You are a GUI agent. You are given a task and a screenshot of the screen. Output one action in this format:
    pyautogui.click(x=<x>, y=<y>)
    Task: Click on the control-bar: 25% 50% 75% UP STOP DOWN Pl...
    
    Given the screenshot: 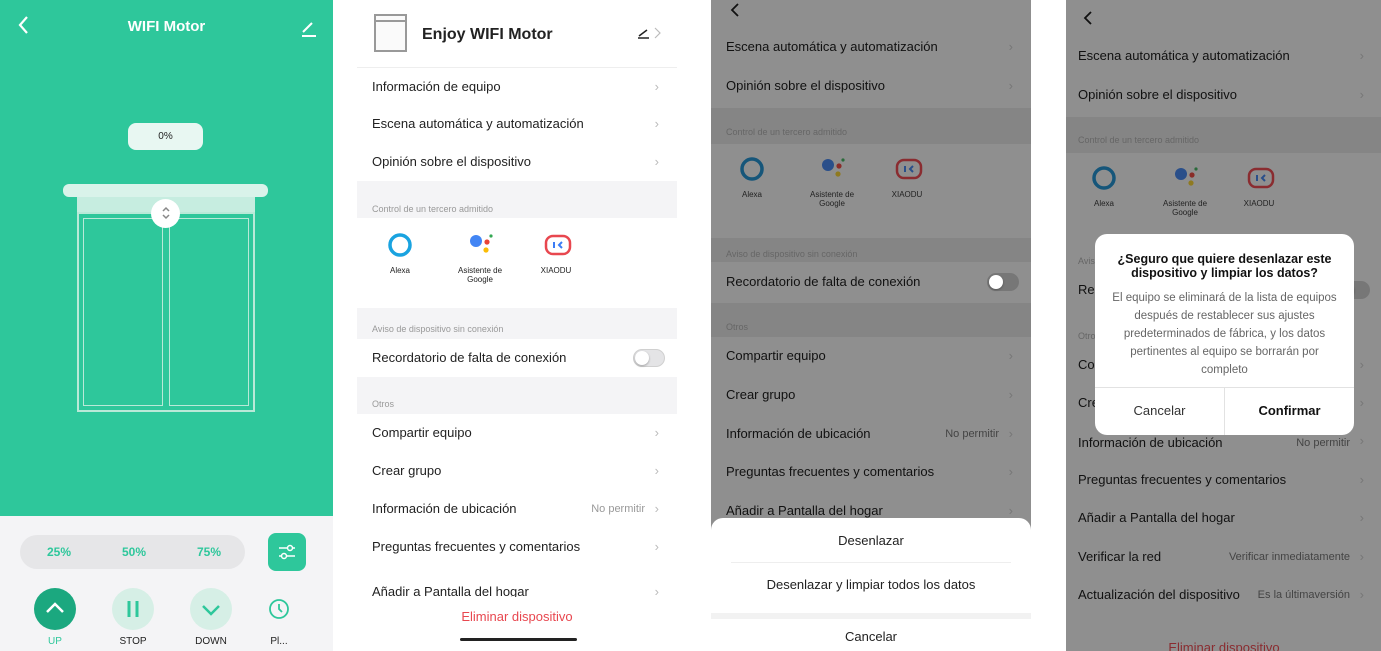 What is the action you would take?
    pyautogui.click(x=166, y=583)
    